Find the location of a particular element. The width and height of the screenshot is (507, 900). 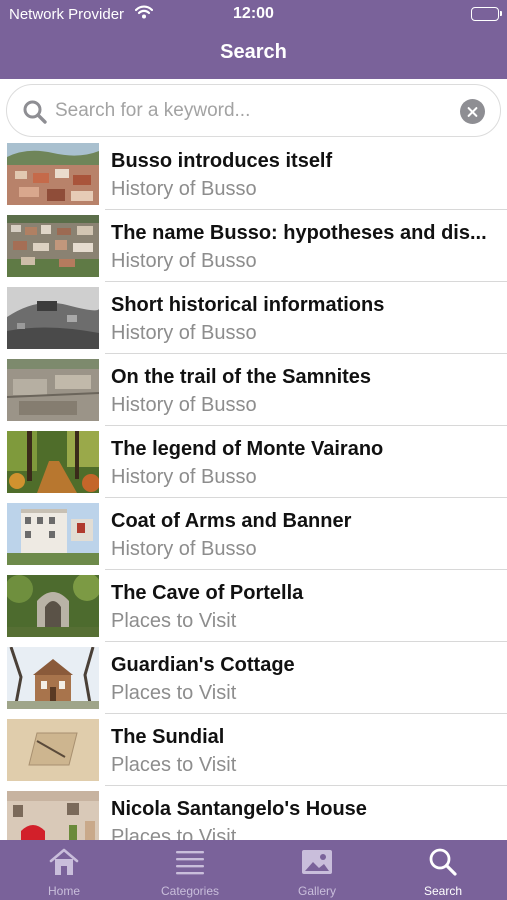

thumbnail-excavation-site is located at coordinates (53, 390).